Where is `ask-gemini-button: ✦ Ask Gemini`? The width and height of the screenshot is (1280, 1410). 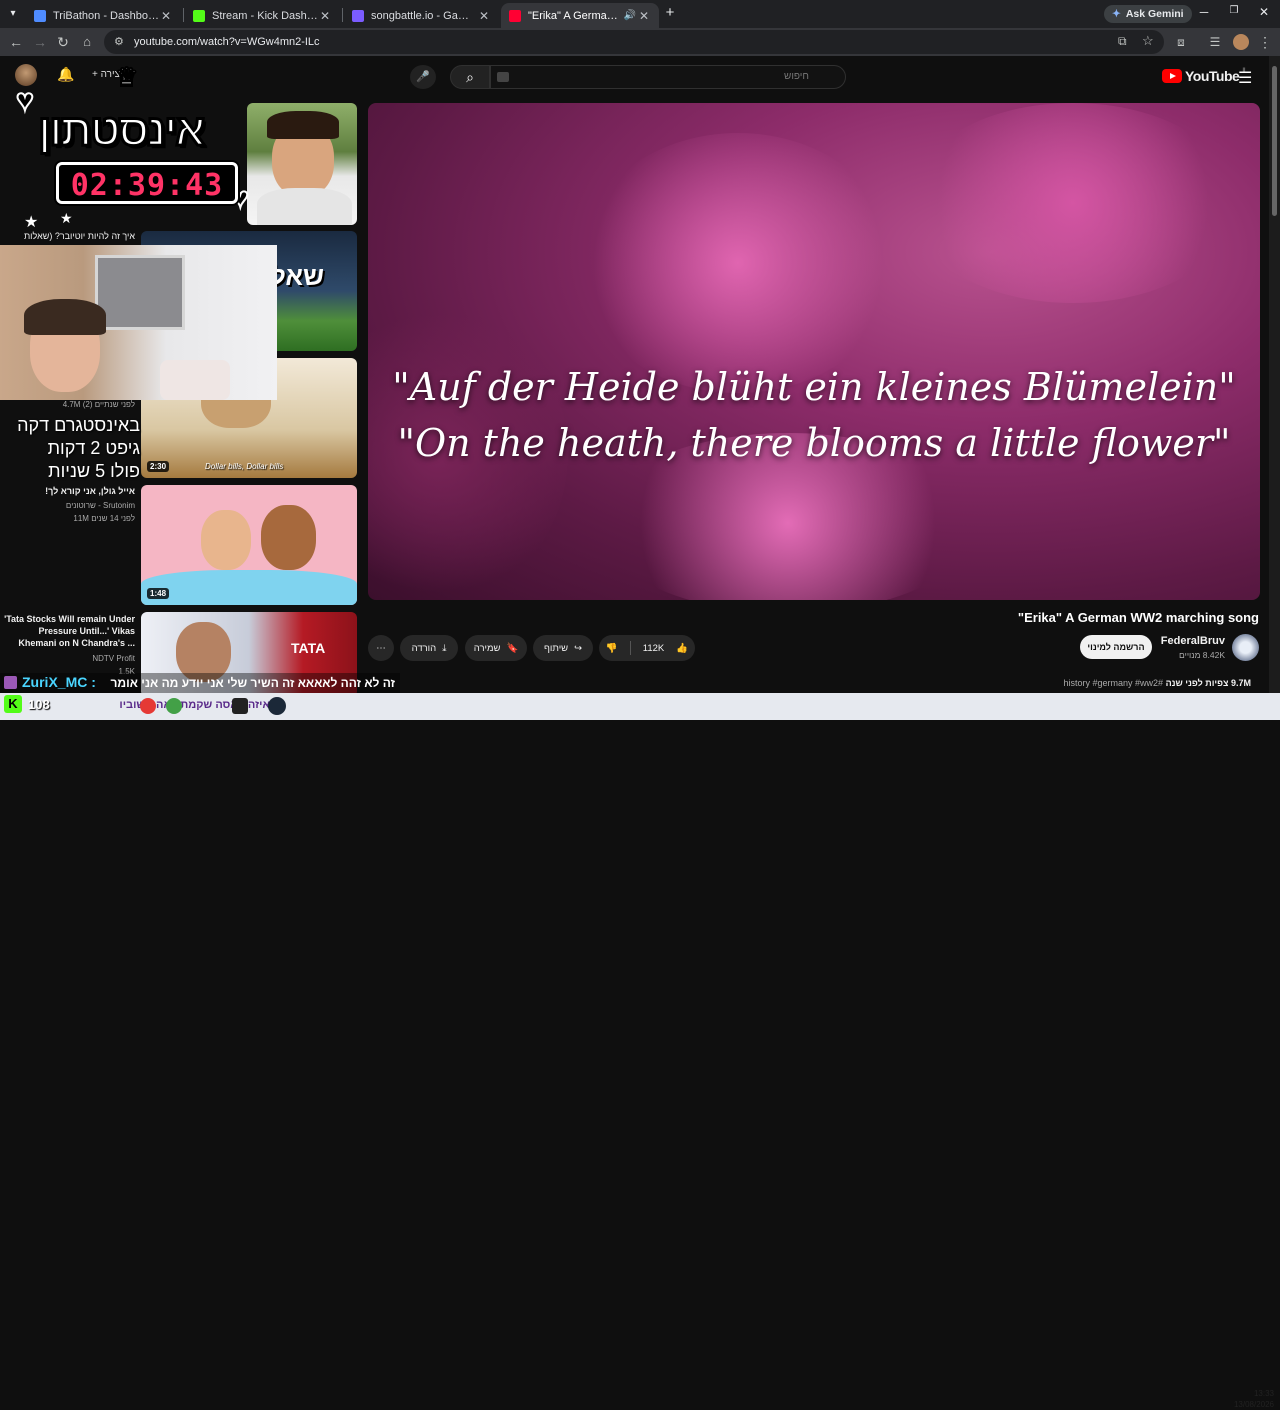 ask-gemini-button: ✦ Ask Gemini is located at coordinates (1148, 14).